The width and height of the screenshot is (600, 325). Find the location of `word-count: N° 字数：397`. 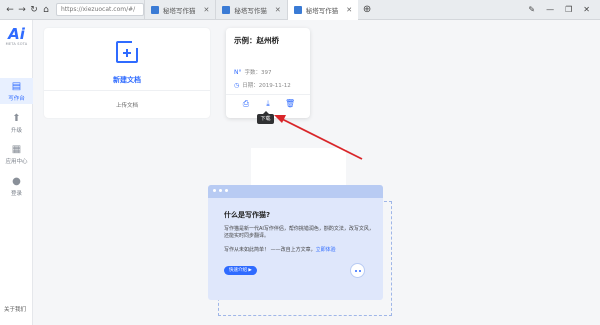

word-count: N° 字数：397 is located at coordinates (253, 72).